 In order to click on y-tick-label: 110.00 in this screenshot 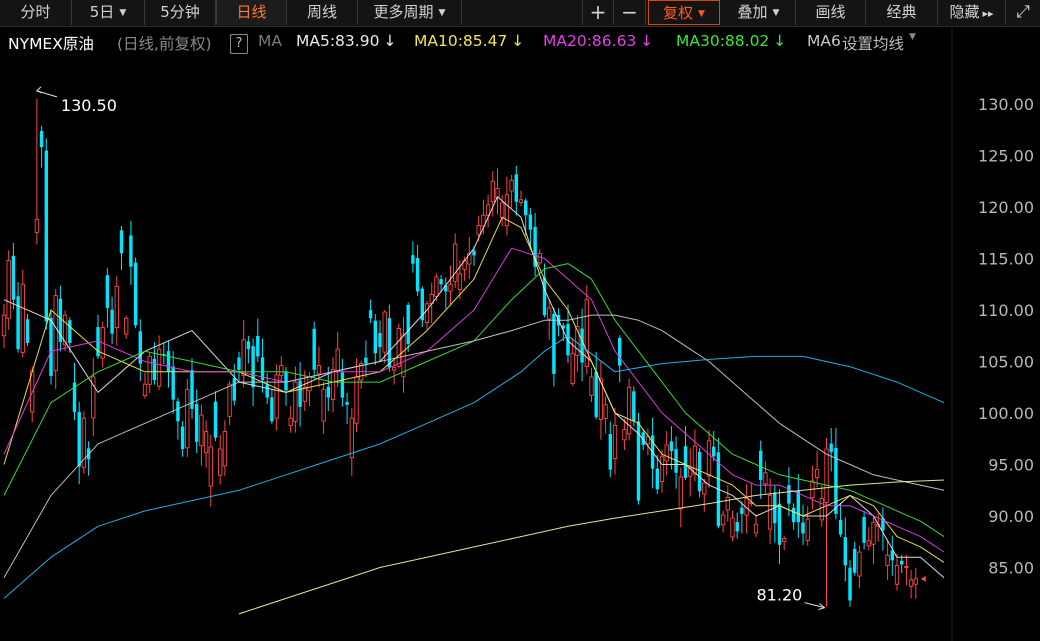, I will do `click(1006, 310)`.